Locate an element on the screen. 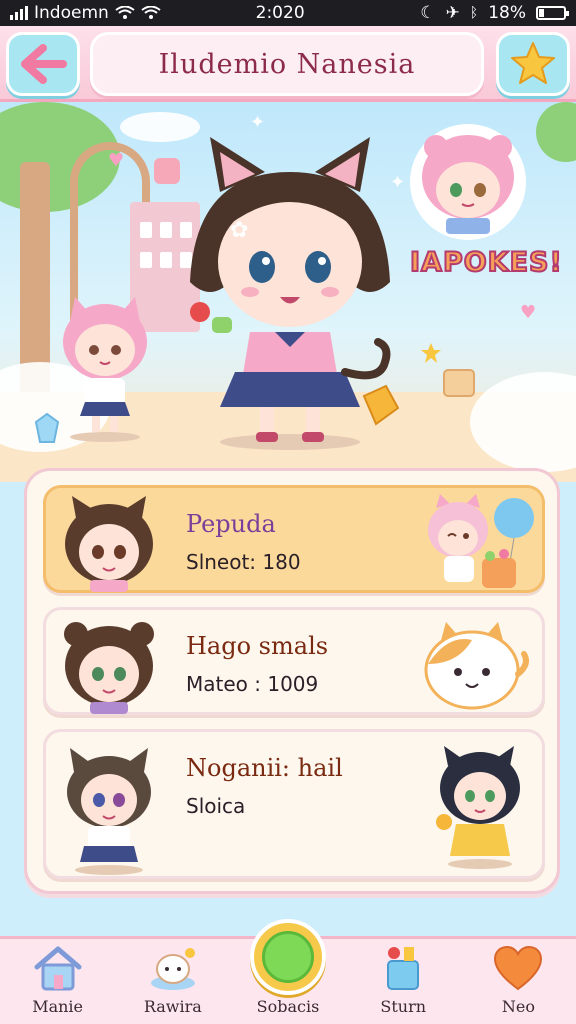 This screenshot has height=1024, width=576. nav-label: Rawira is located at coordinates (172, 1006).